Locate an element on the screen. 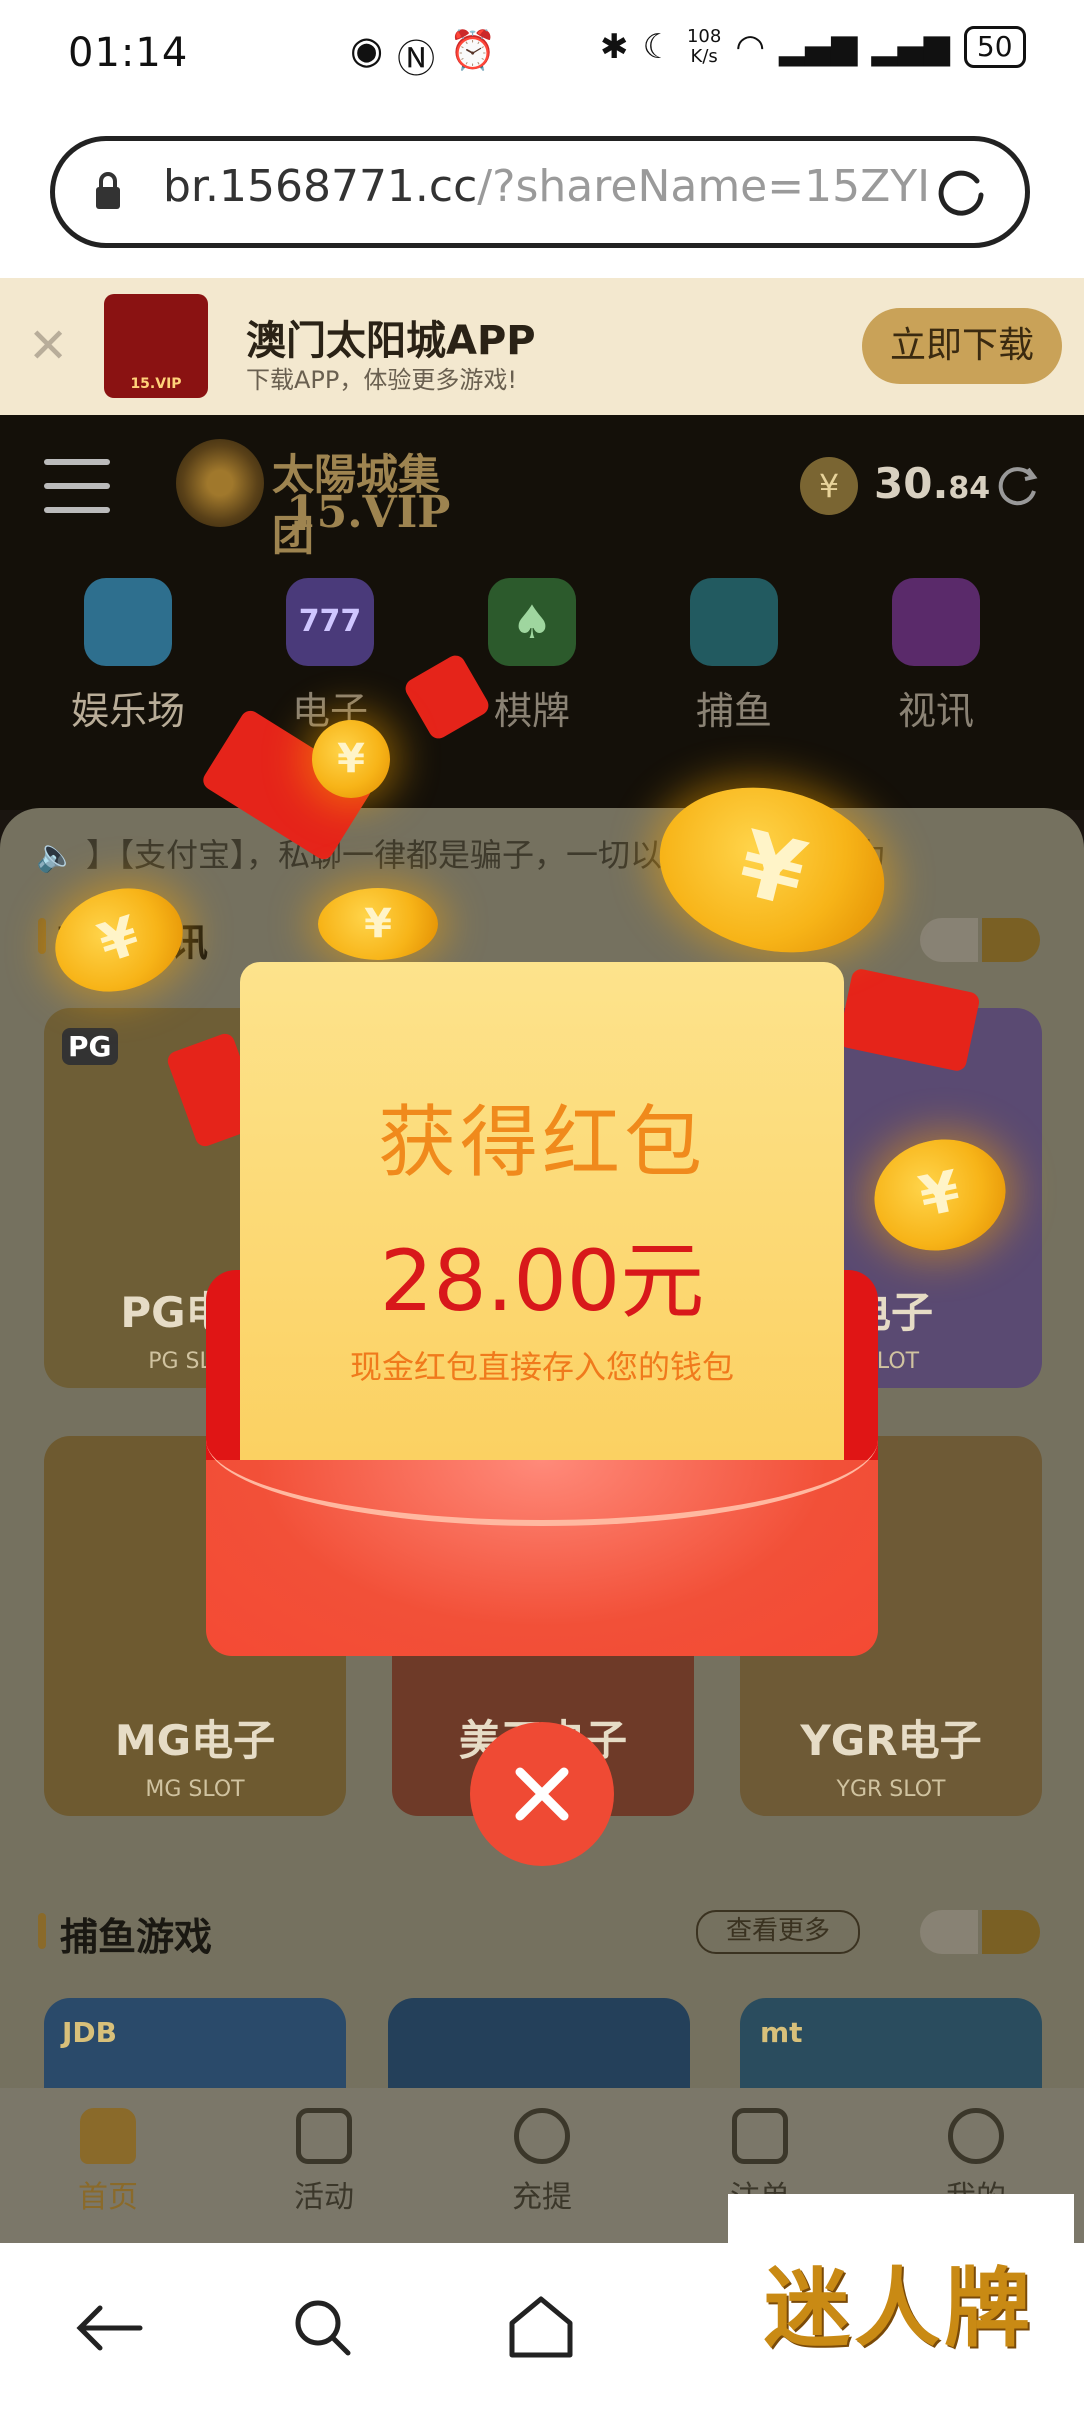 The image size is (1084, 2412). tab-deposit: 充提 is located at coordinates (542, 2162).